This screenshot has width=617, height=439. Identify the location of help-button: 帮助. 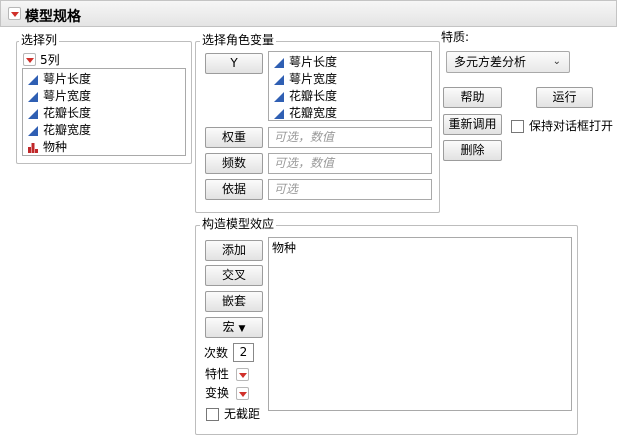
(472, 97).